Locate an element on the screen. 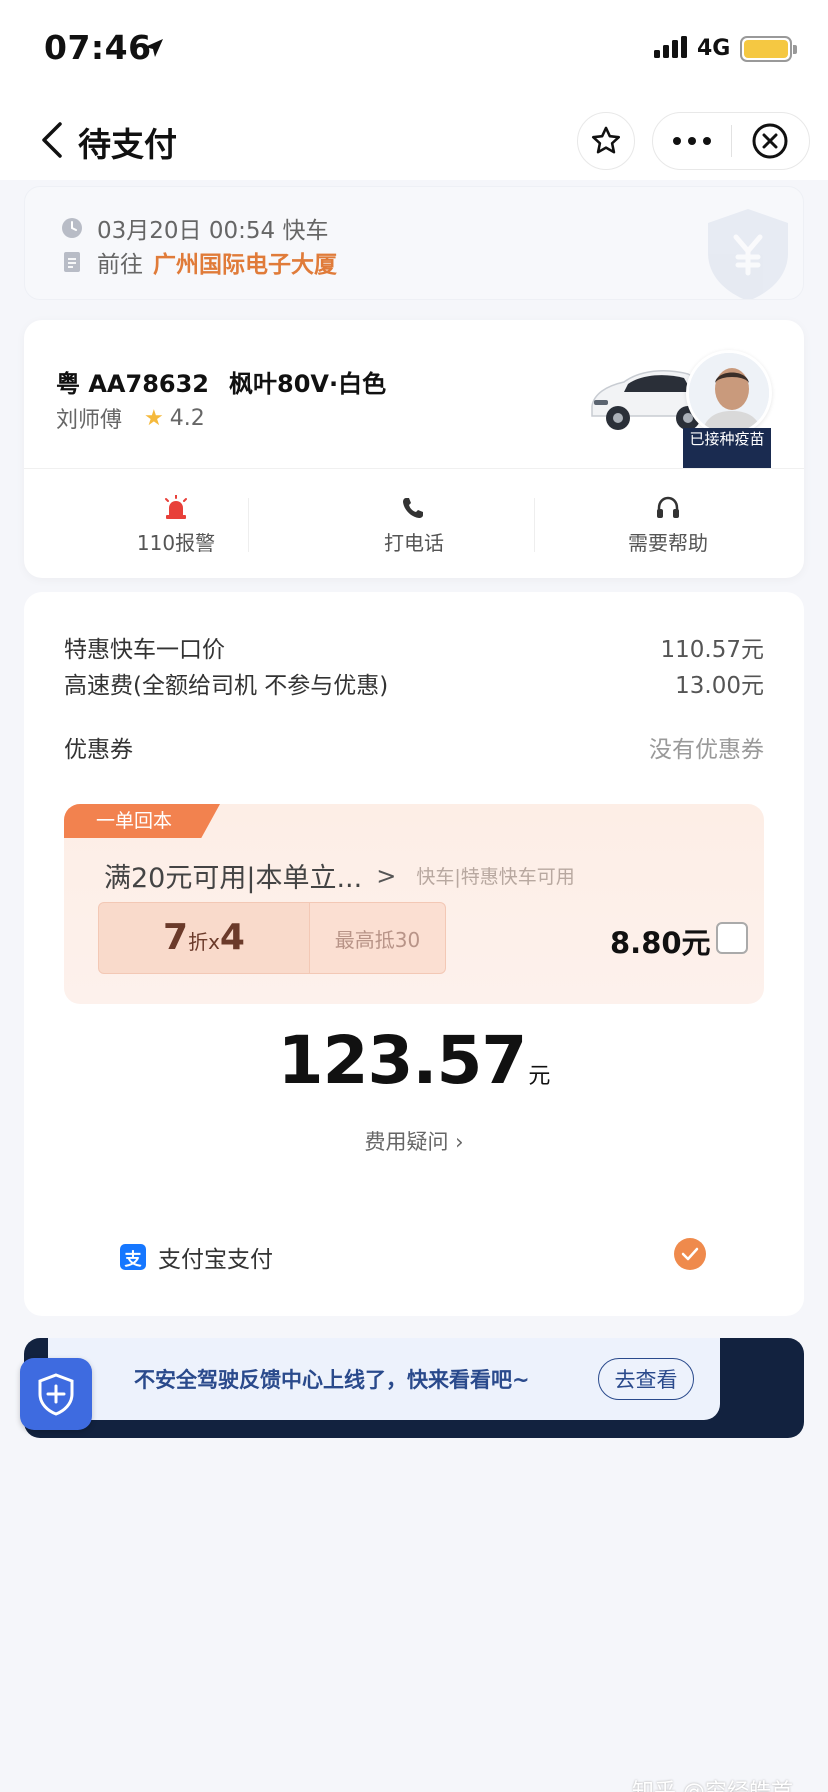 Image resolution: width=828 pixels, height=1792 pixels. police-call-label: 110报警 is located at coordinates (176, 543).